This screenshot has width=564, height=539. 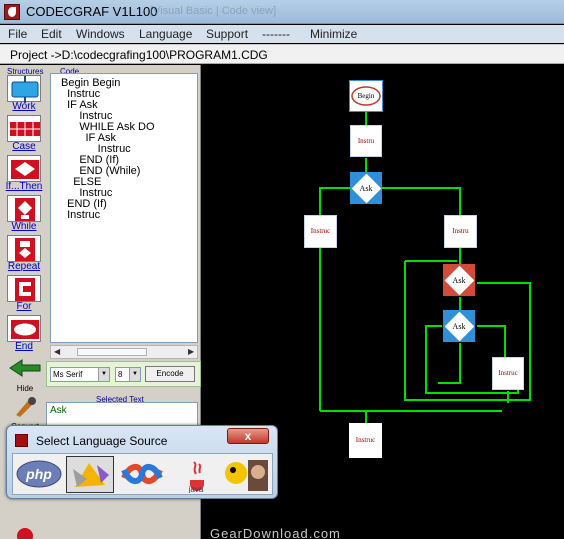 I want to click on java-label: java, so click(x=196, y=489).